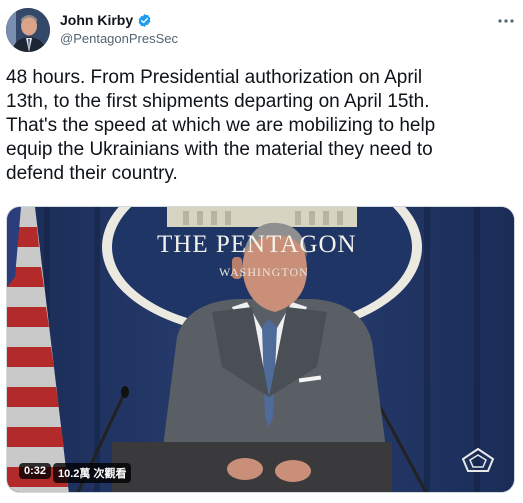 The height and width of the screenshot is (503, 523). I want to click on avatar, so click(28, 30).